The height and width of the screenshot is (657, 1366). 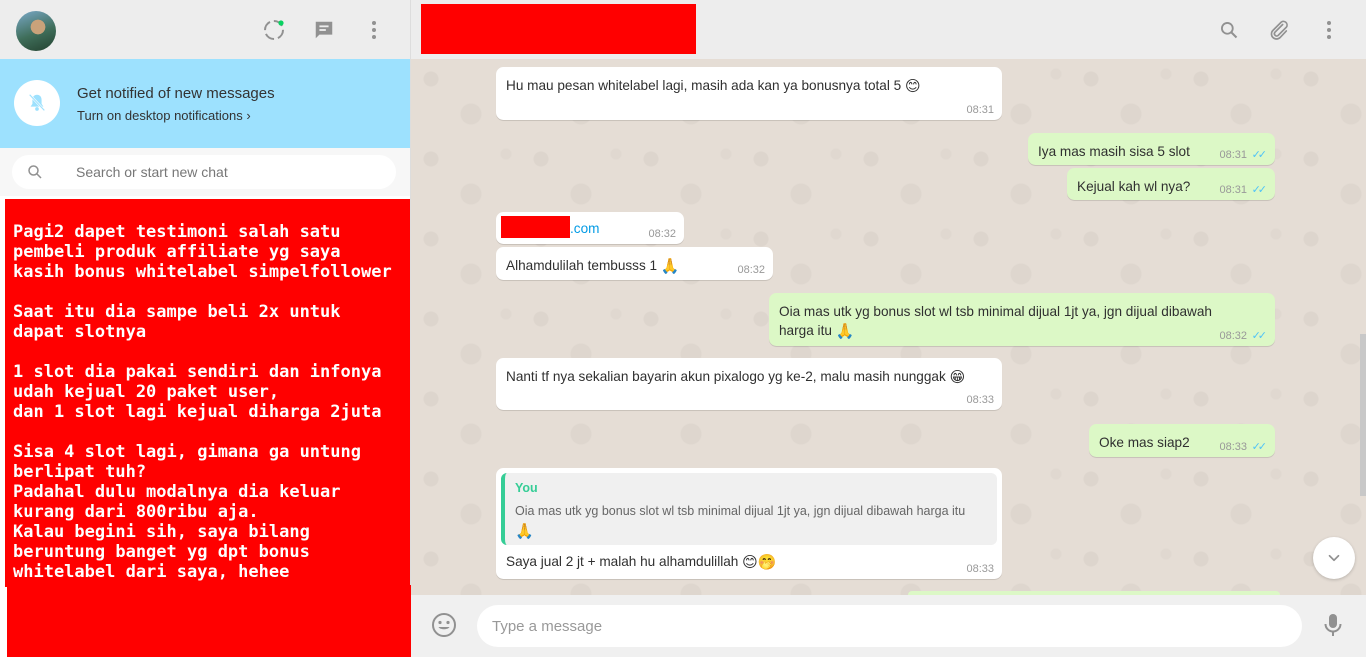 What do you see at coordinates (1144, 442) in the screenshot?
I see `message-text: Oke mas siap2` at bounding box center [1144, 442].